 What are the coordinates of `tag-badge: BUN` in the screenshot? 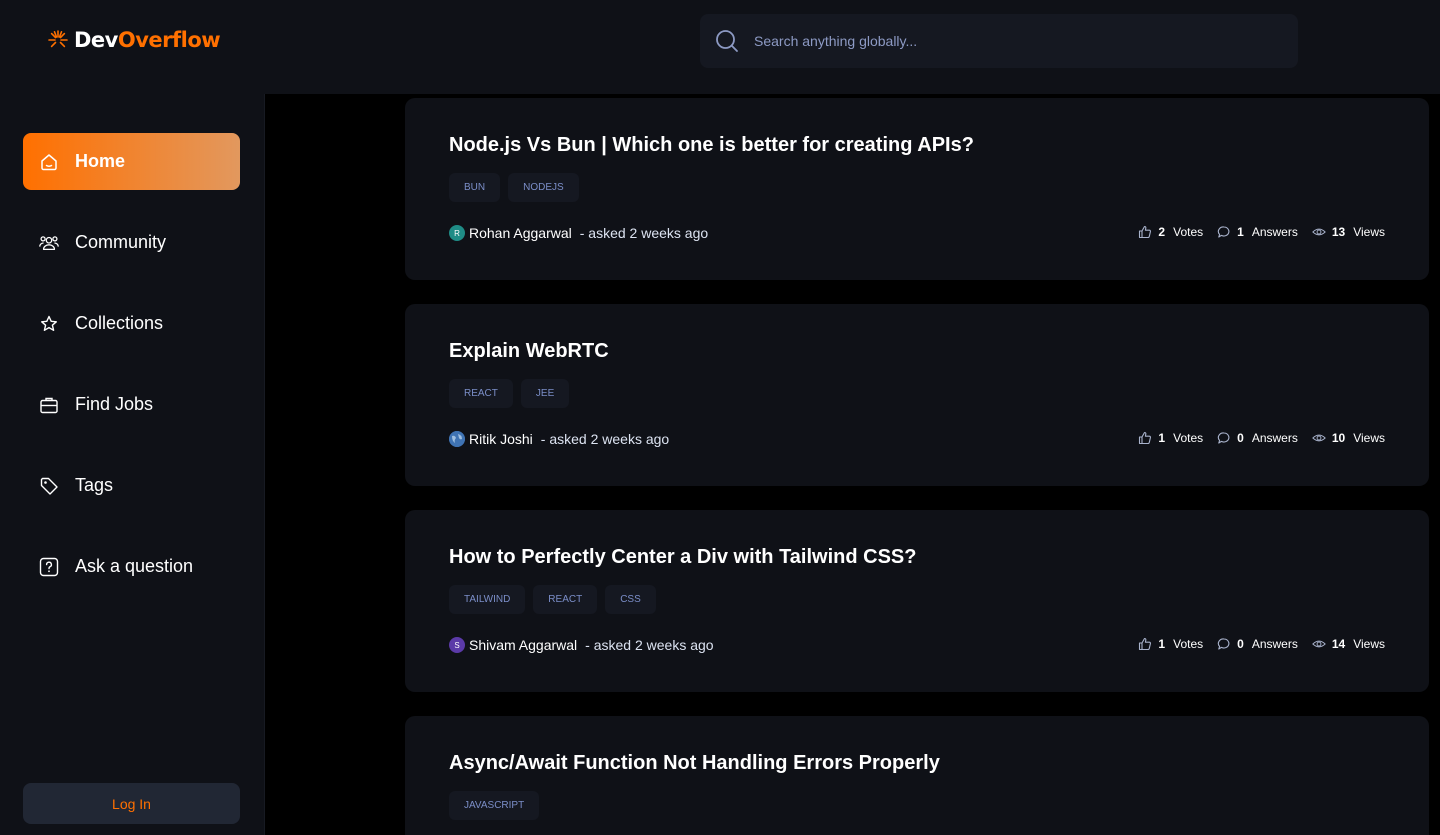 It's located at (475, 187).